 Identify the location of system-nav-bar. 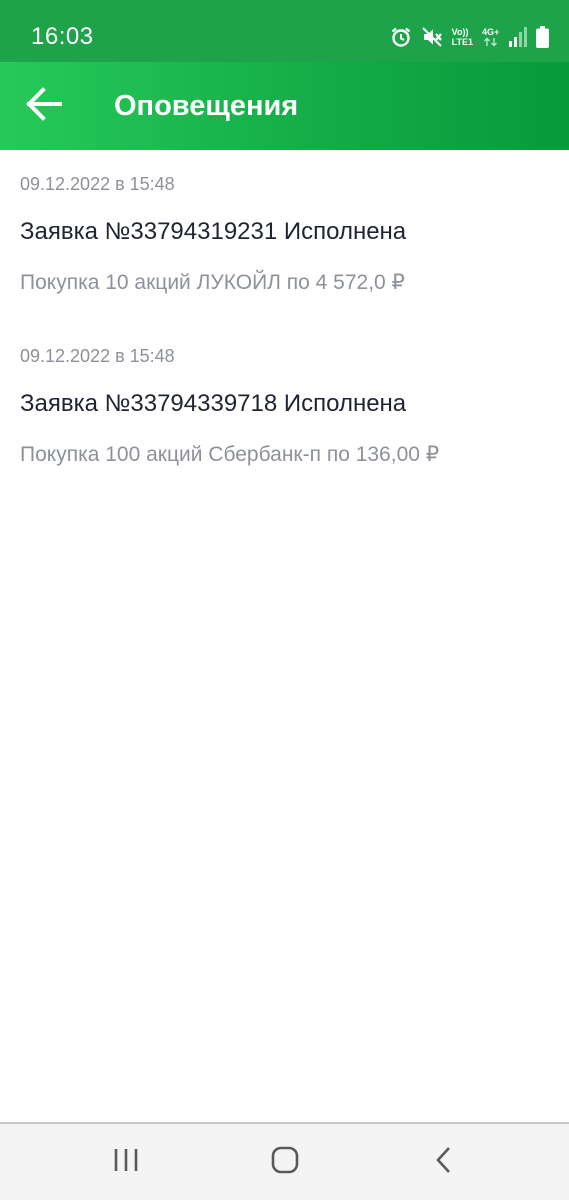
(284, 1161).